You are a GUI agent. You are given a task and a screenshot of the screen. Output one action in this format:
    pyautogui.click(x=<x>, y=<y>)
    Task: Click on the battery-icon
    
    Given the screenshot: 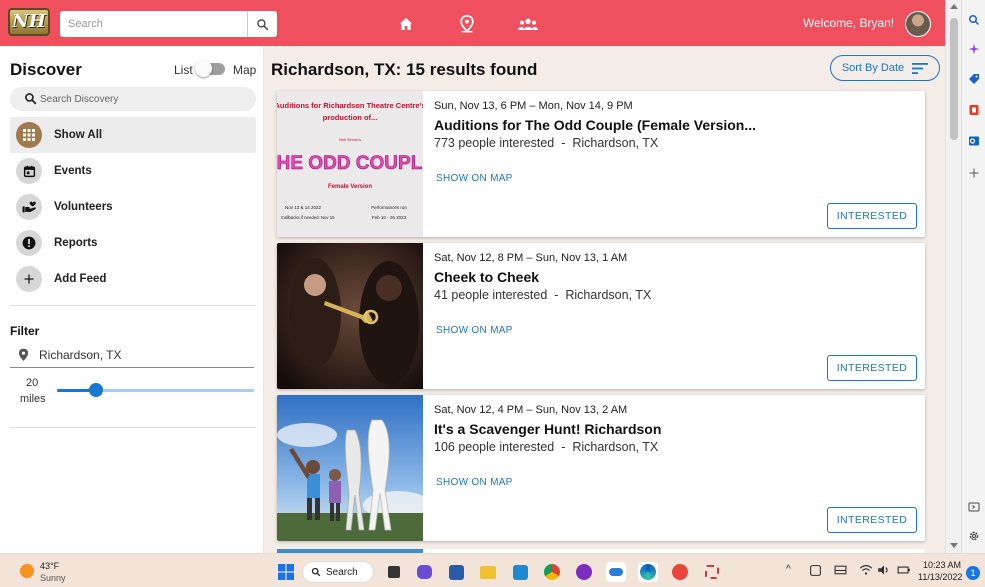 What is the action you would take?
    pyautogui.click(x=904, y=571)
    